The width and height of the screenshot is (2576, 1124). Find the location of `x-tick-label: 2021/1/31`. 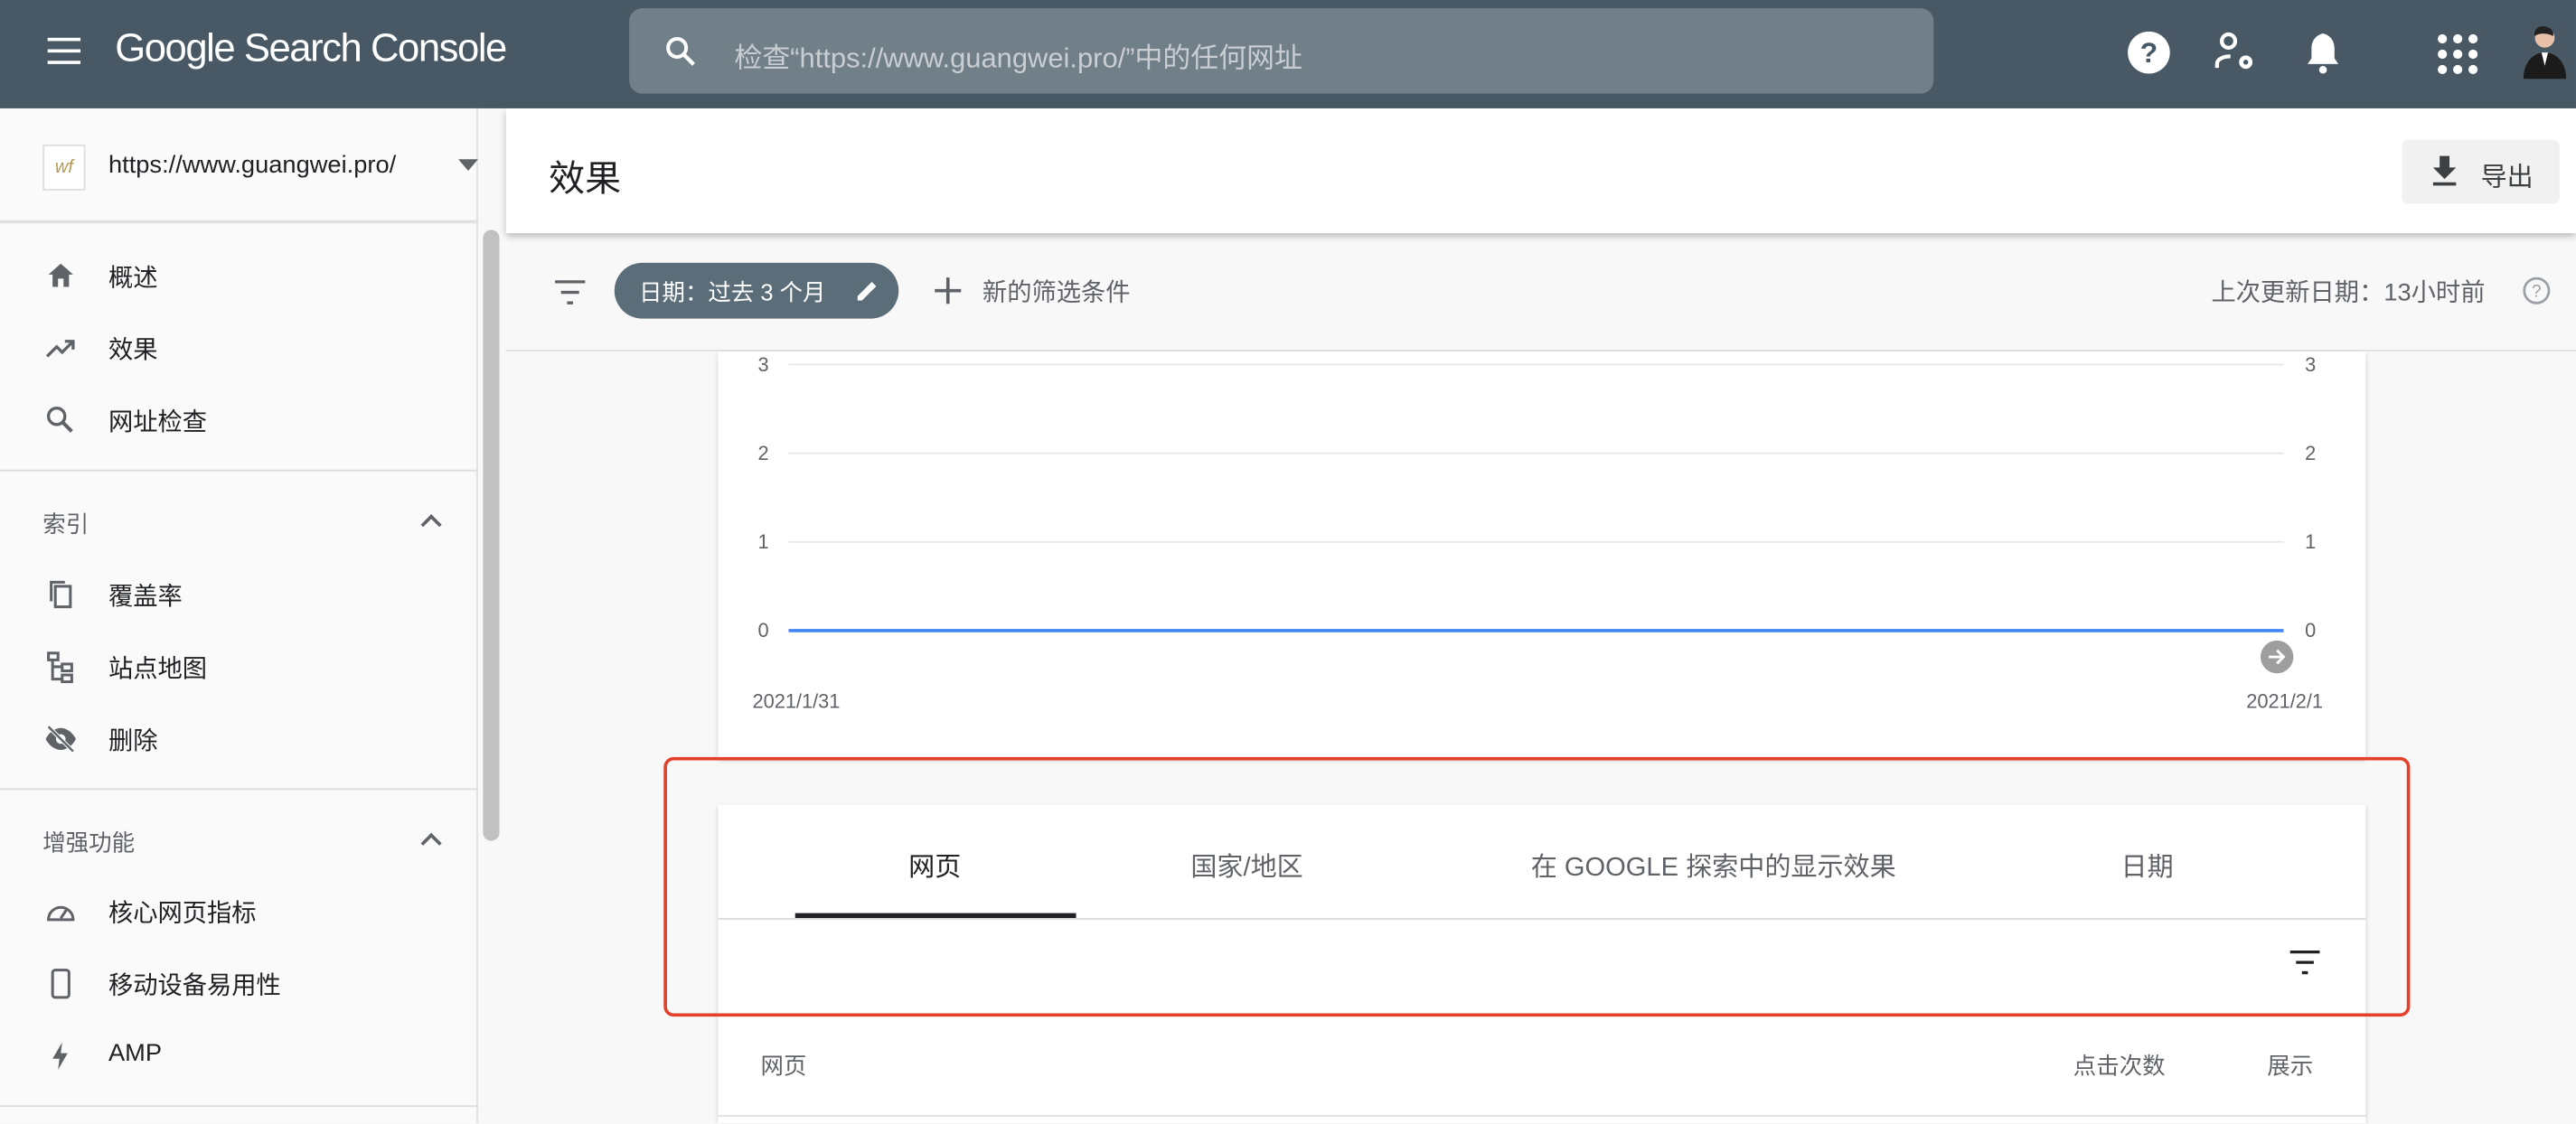

x-tick-label: 2021/1/31 is located at coordinates (796, 700).